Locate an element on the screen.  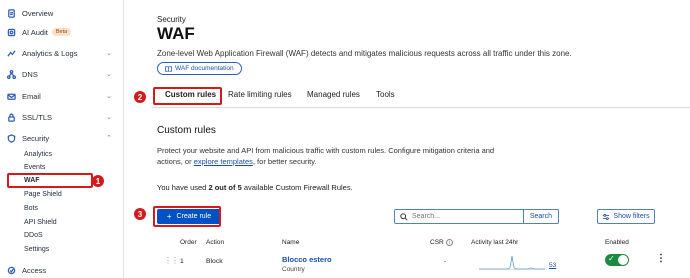
check-icon: ✓ is located at coordinates (611, 258).